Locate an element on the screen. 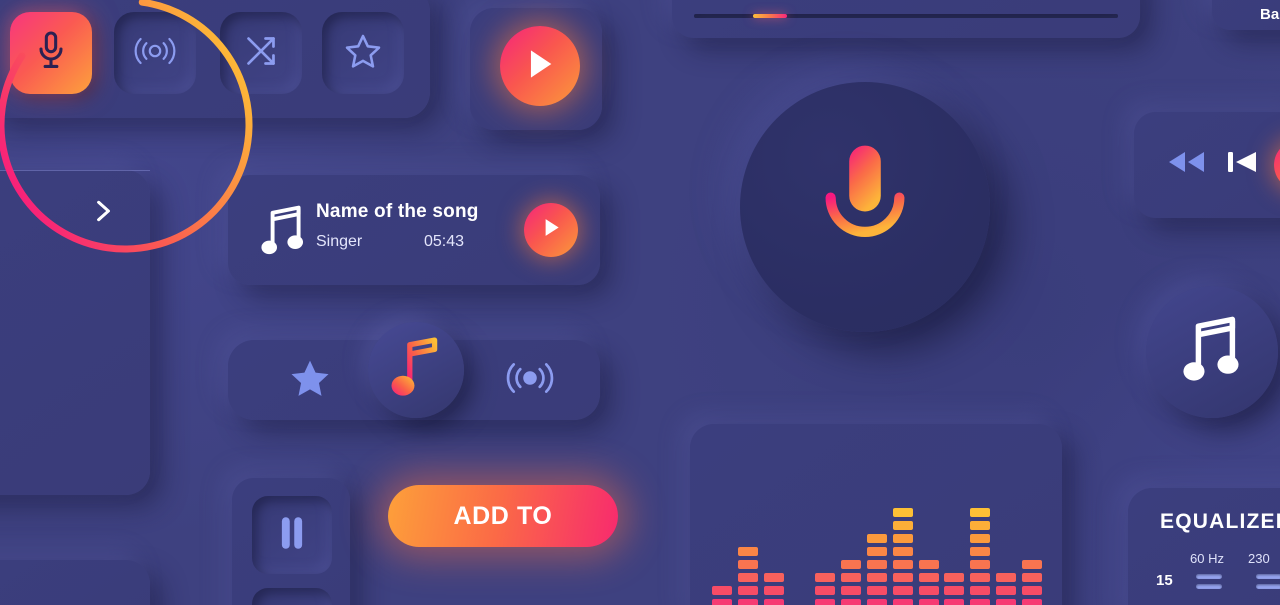 The width and height of the screenshot is (1280, 605). play-button-large is located at coordinates (540, 66).